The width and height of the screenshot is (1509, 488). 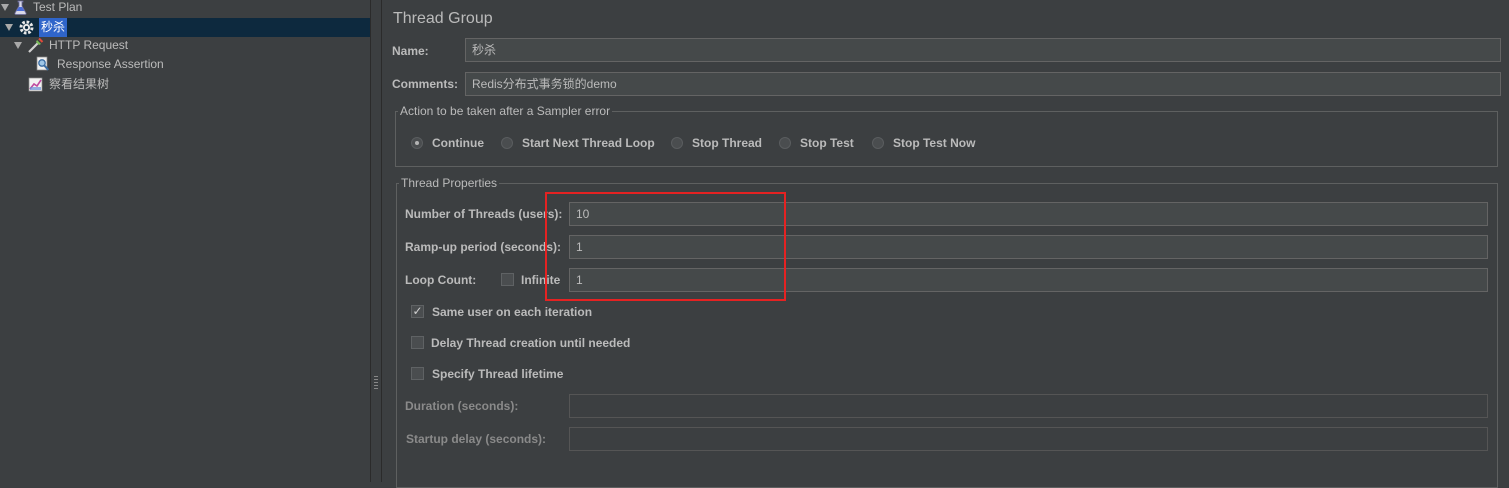 I want to click on same-user-checkbox: ✓, so click(x=417, y=311).